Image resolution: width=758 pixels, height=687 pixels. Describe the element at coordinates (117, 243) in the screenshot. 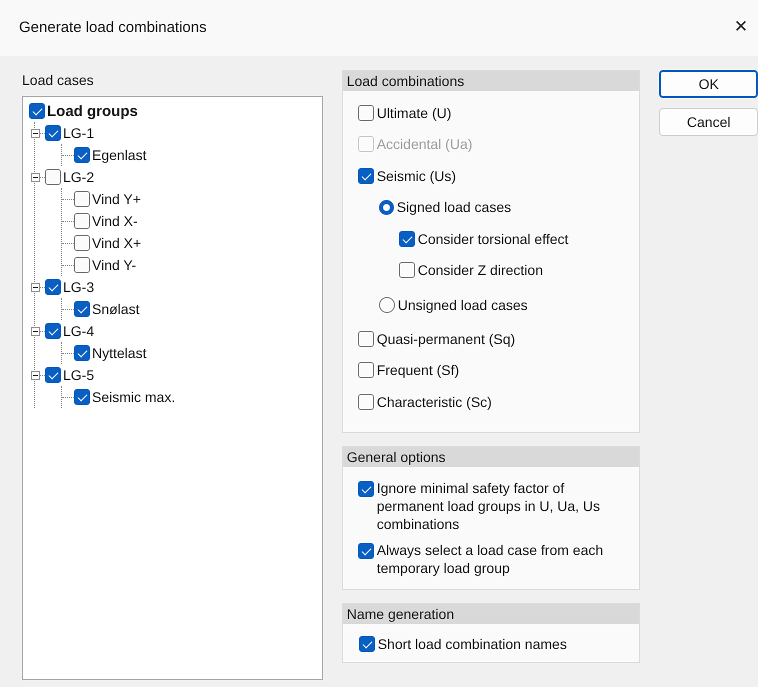

I see `tree-item: Vind X+` at that location.